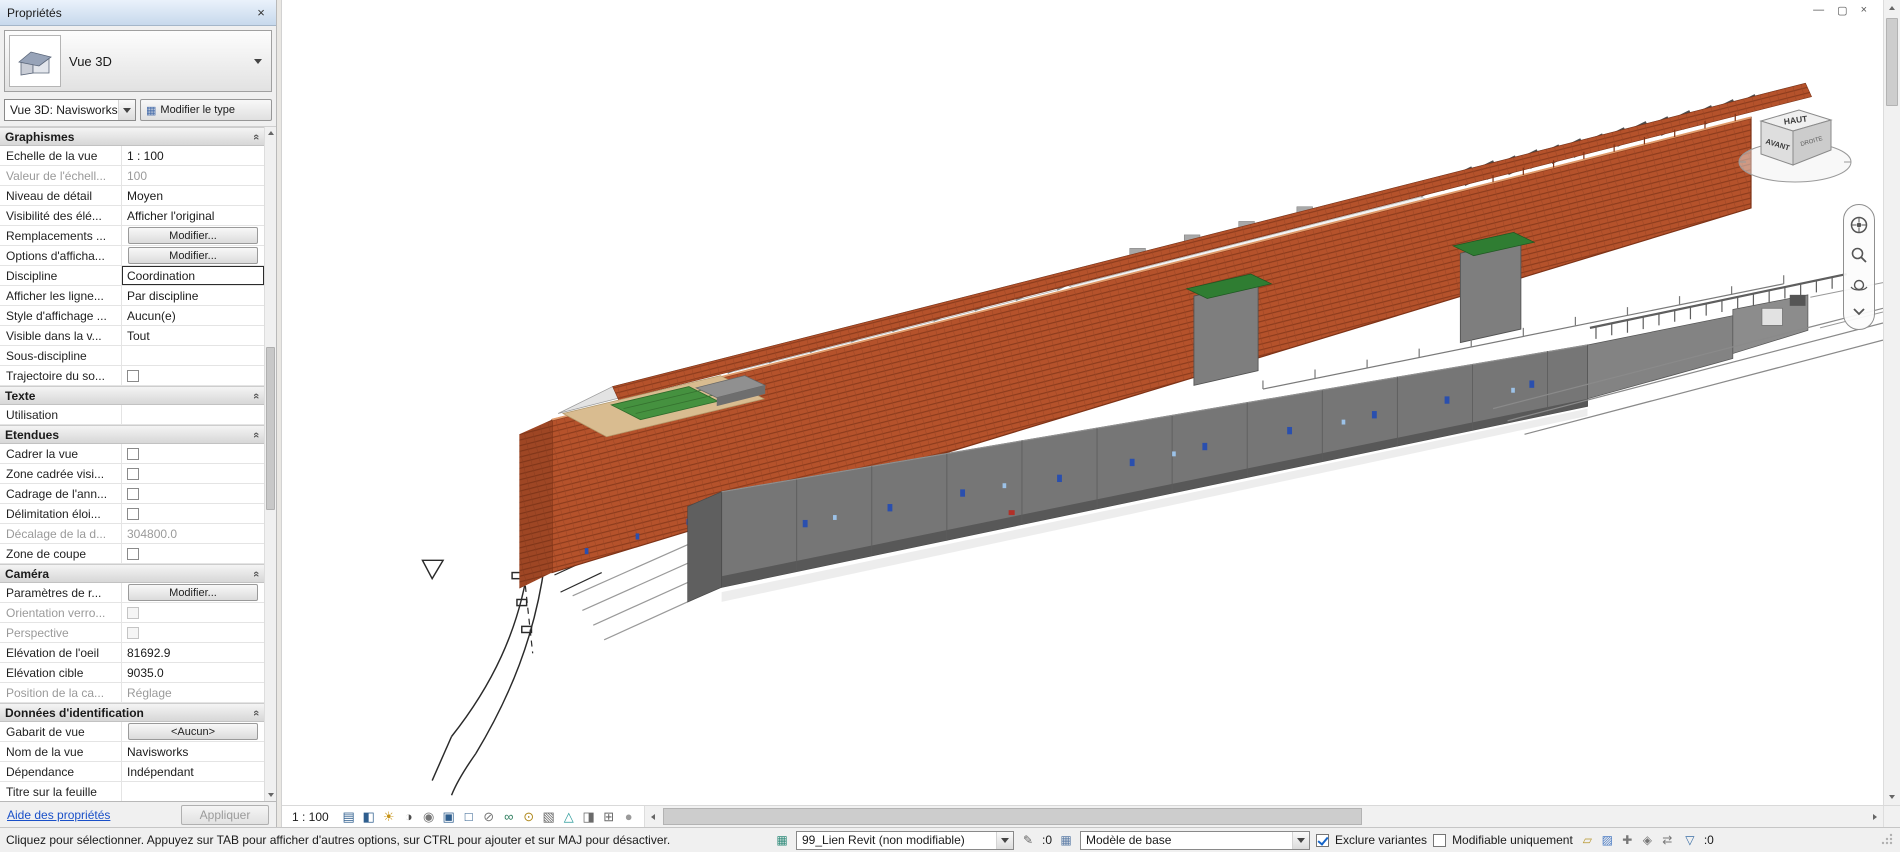  I want to click on hide-isolate-icon: ∞, so click(509, 816).